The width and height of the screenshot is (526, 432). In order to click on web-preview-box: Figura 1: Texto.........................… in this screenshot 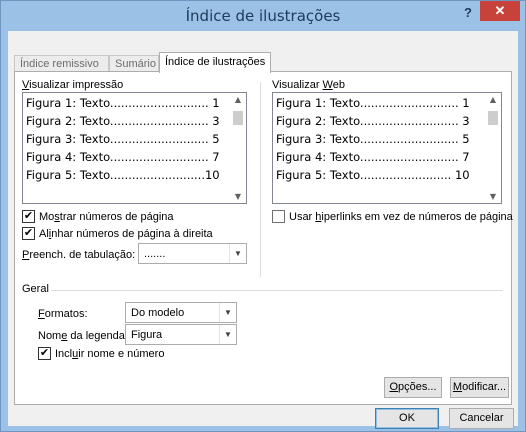, I will do `click(387, 148)`.